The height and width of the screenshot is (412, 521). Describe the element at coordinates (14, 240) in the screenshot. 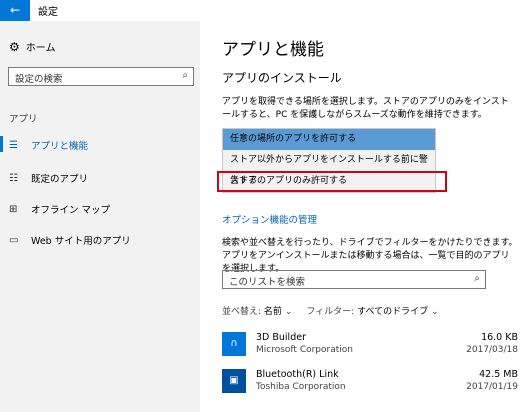

I see `website-apps-icon: ▭` at that location.